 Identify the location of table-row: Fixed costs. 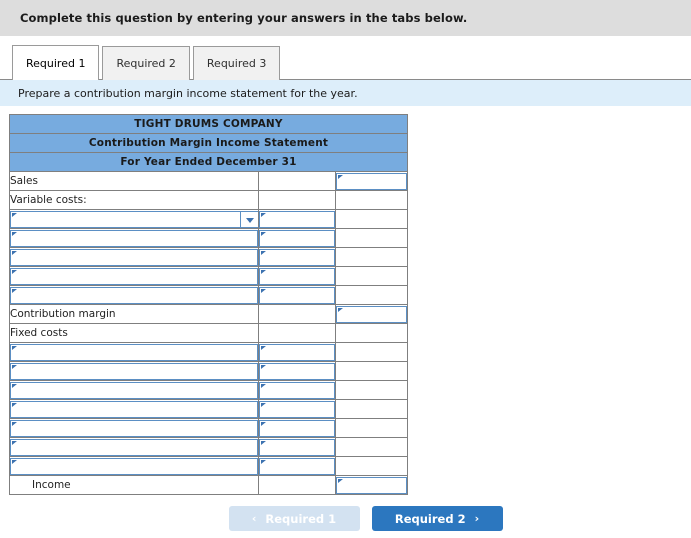
(209, 333).